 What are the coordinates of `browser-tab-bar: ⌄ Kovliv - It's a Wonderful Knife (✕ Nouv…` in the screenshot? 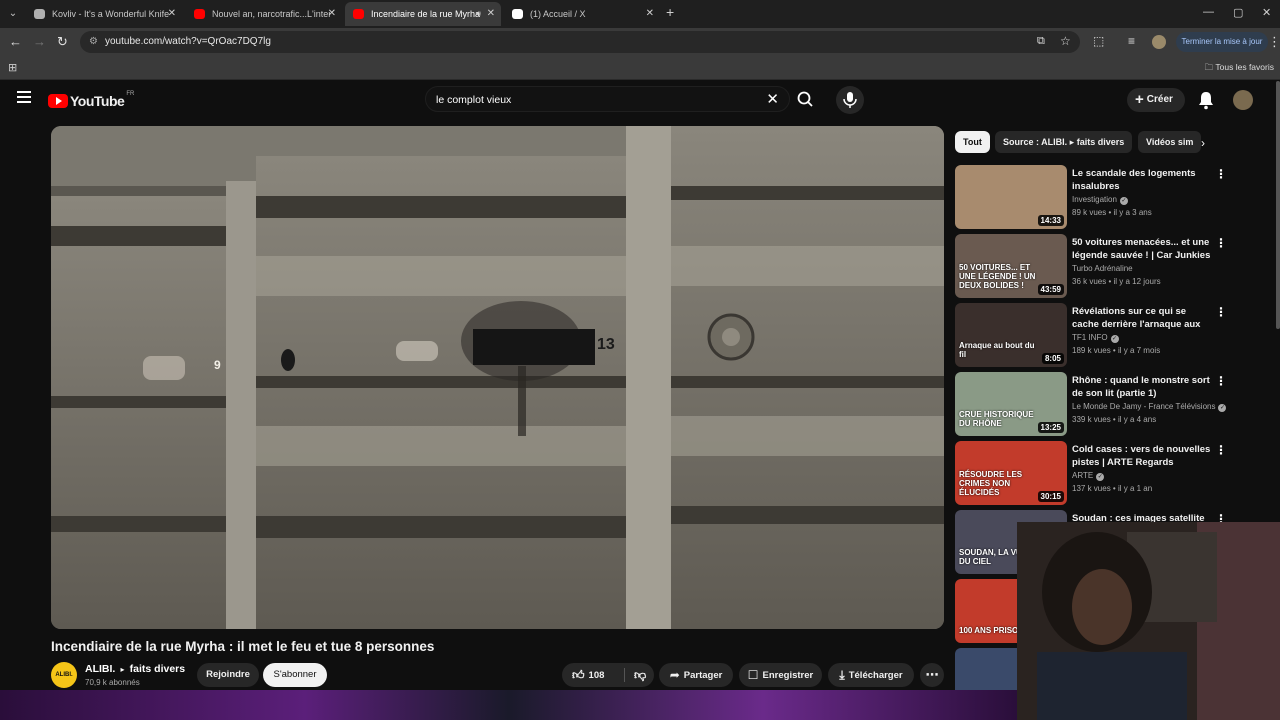 It's located at (640, 14).